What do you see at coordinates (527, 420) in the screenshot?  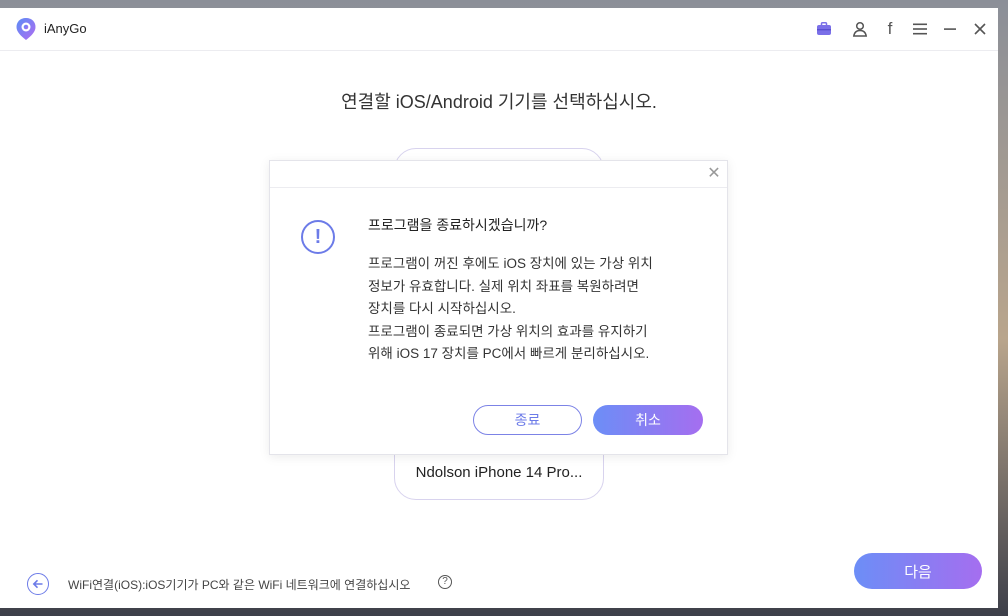 I see `quit-button: 종료` at bounding box center [527, 420].